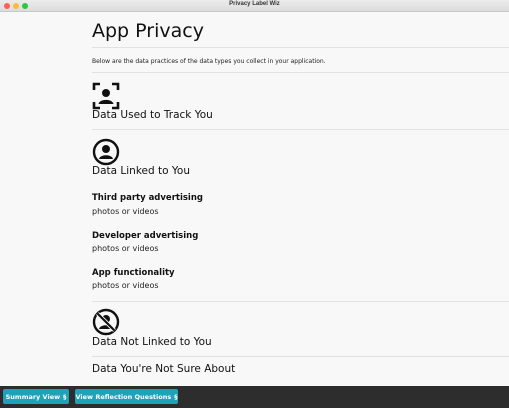 This screenshot has height=408, width=509. Describe the element at coordinates (106, 152) in the screenshot. I see `user-circle-icon` at that location.